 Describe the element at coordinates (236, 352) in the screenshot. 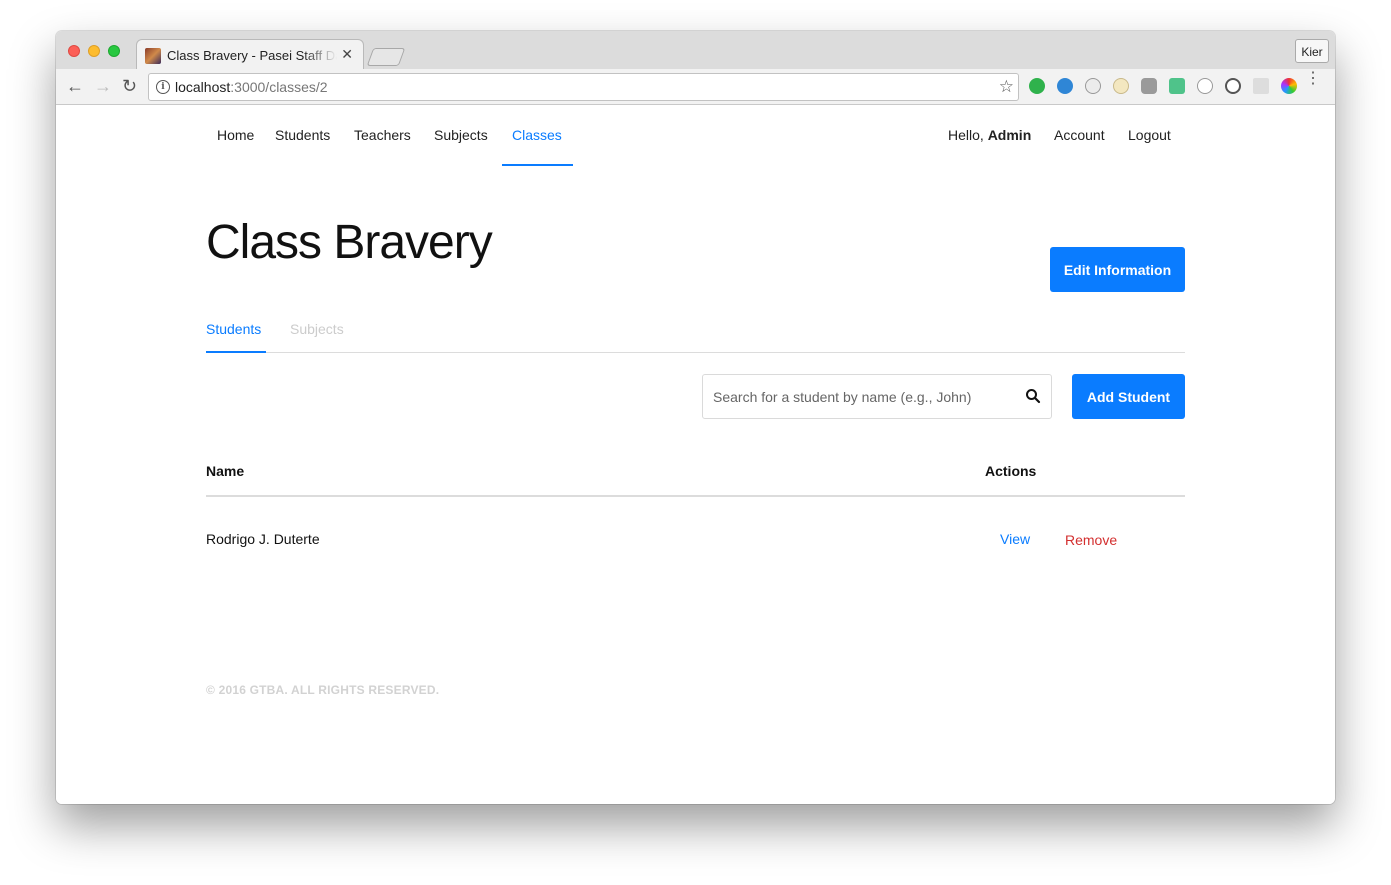

I see `tab-active-indicator` at that location.